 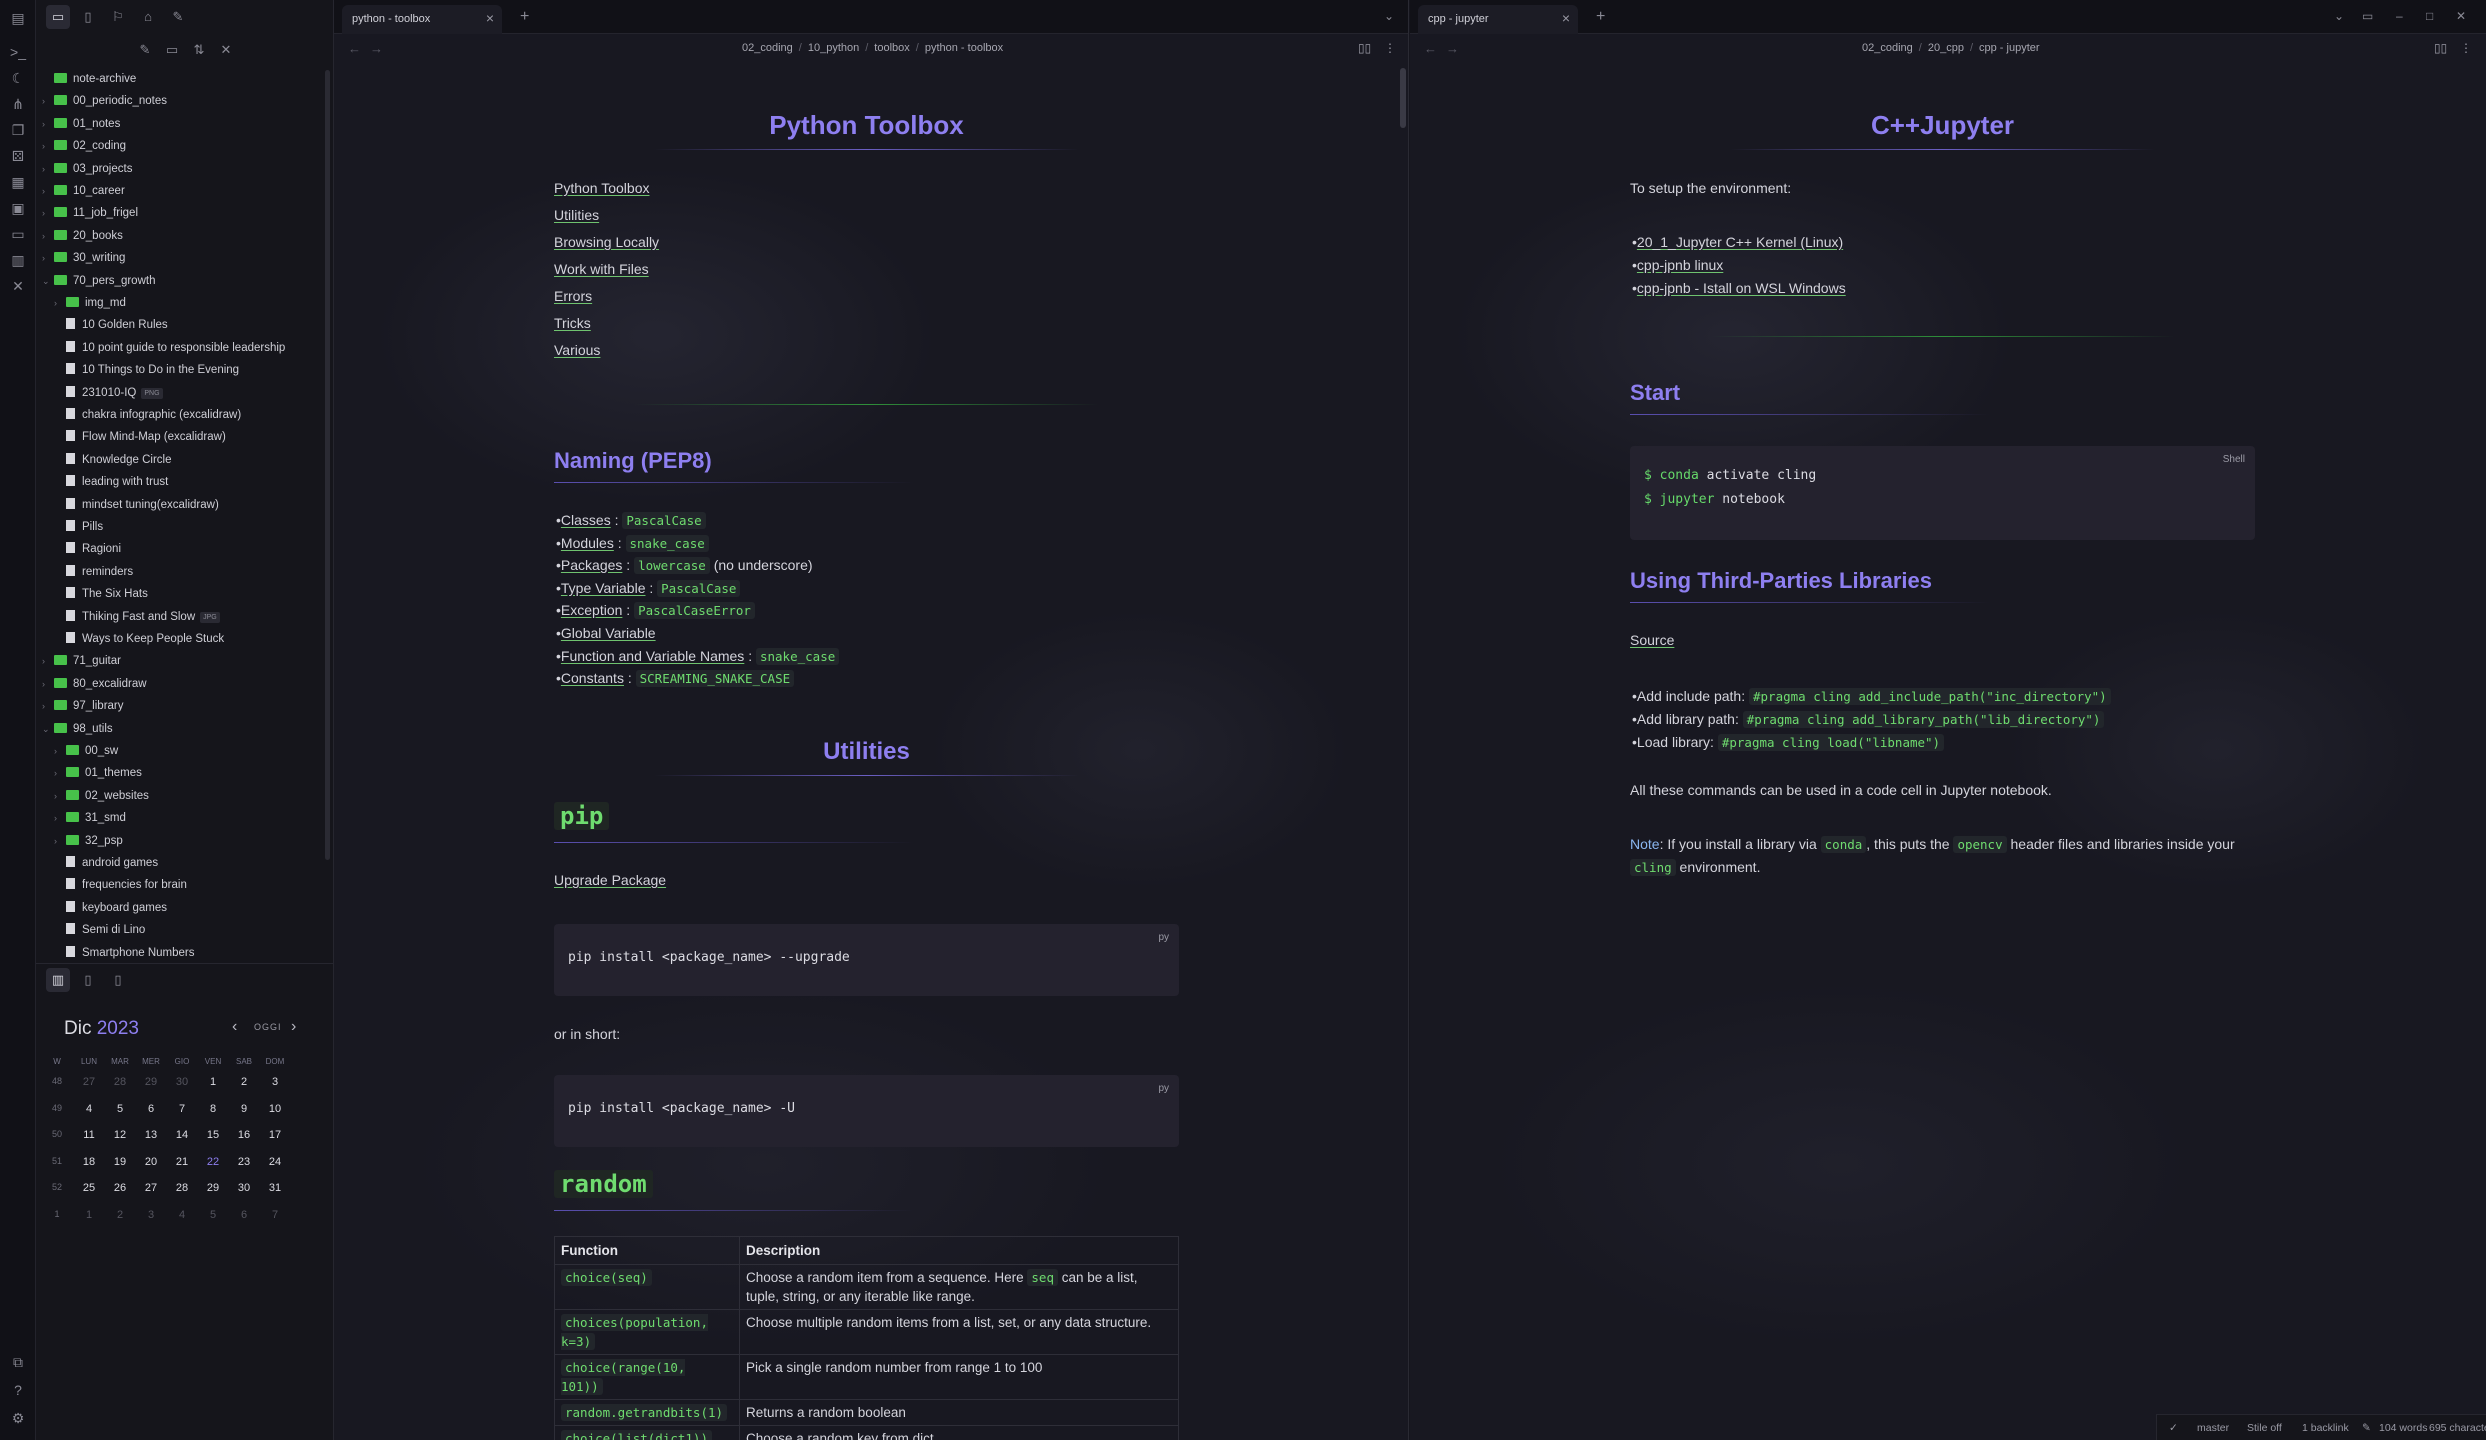 What do you see at coordinates (87, 169) in the screenshot?
I see `folder-item: › 03_projects` at bounding box center [87, 169].